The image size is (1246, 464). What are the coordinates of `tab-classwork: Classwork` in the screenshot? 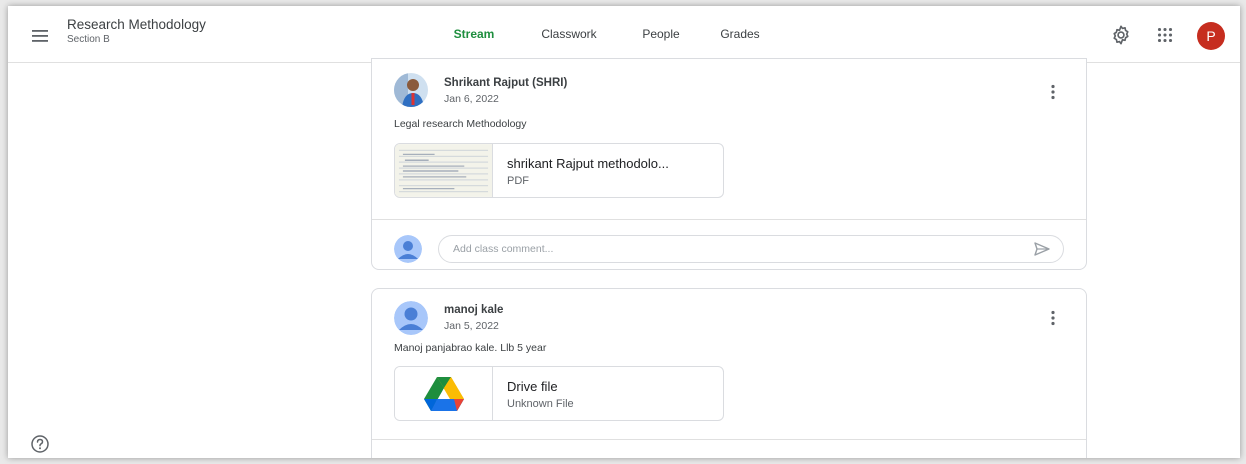 It's located at (569, 34).